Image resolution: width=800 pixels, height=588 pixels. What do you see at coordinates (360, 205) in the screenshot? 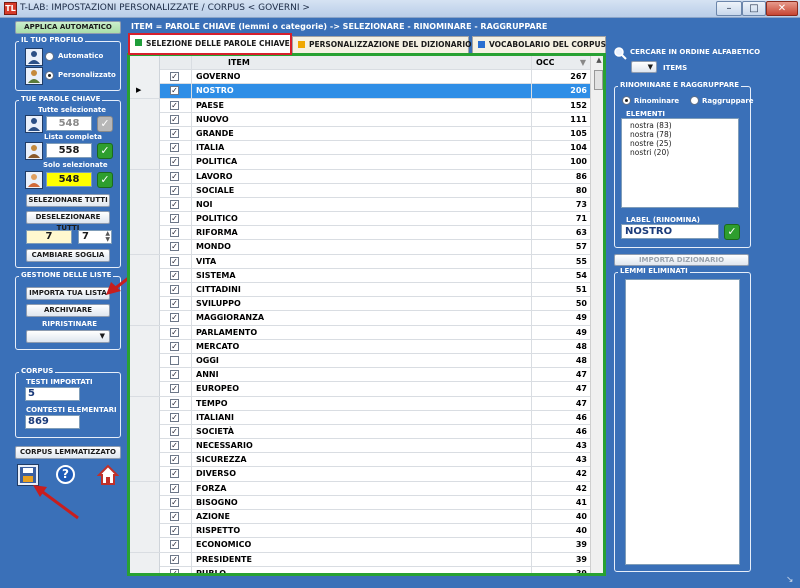
I see `table-row: ✓ NOI 73` at bounding box center [360, 205].